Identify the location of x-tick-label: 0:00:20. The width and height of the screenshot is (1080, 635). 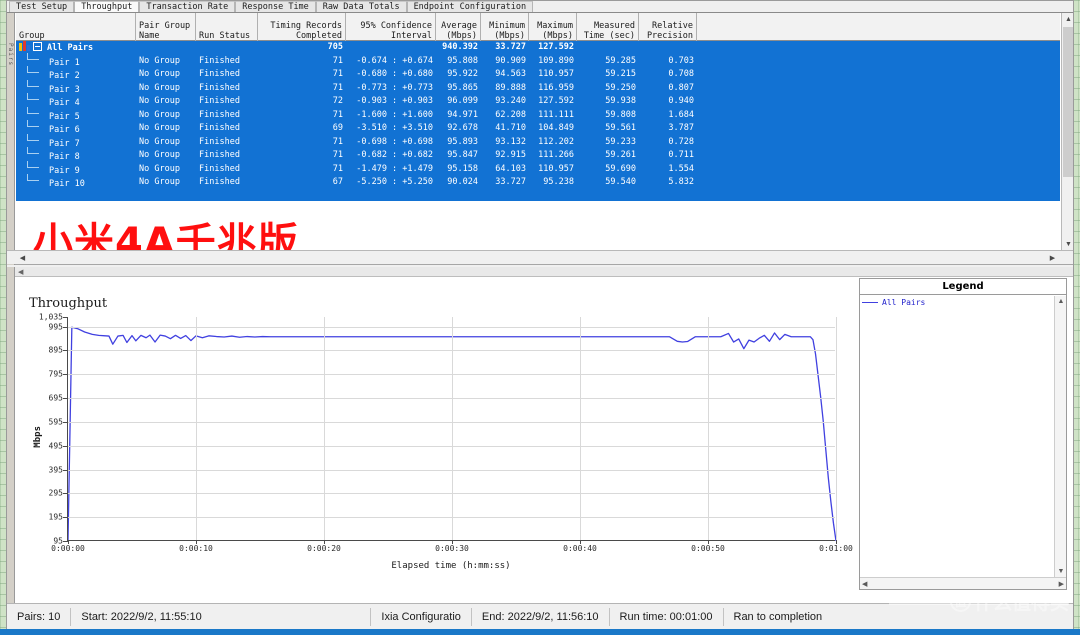
(324, 548).